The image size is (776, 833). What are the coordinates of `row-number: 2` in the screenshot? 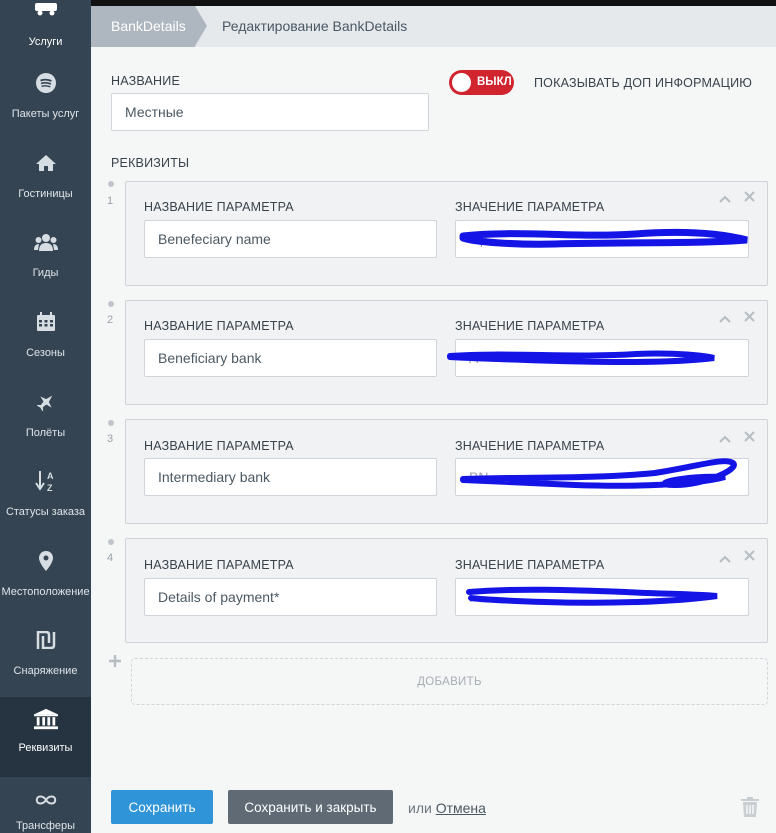 It's located at (110, 320).